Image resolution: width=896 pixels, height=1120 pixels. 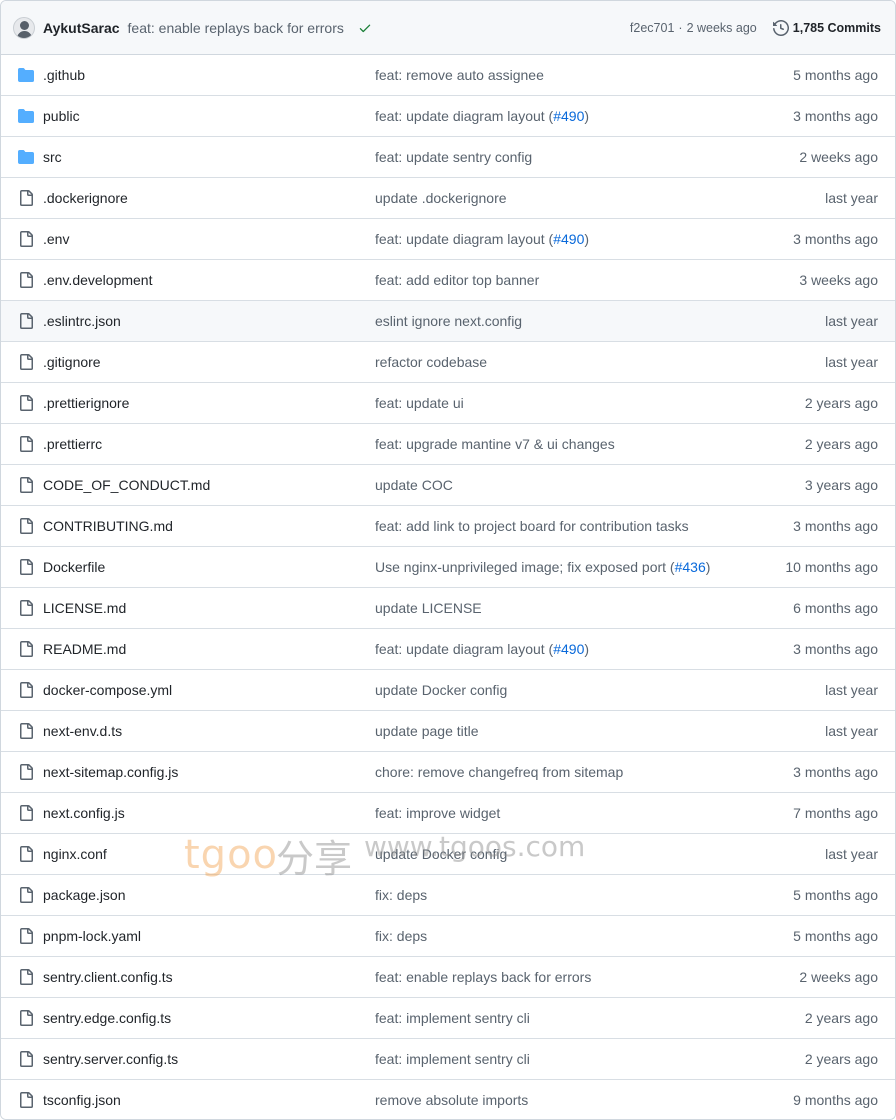 What do you see at coordinates (97, 280) in the screenshot?
I see `file-name-link: .env.development` at bounding box center [97, 280].